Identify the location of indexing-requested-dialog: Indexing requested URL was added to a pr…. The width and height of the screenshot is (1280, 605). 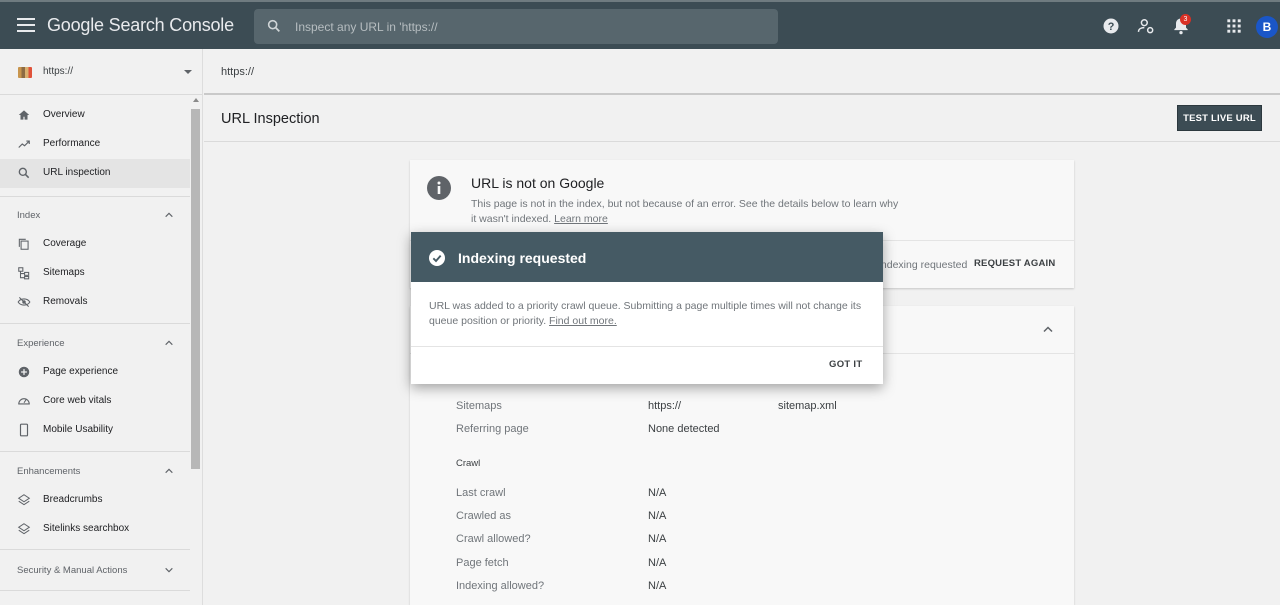
(647, 308).